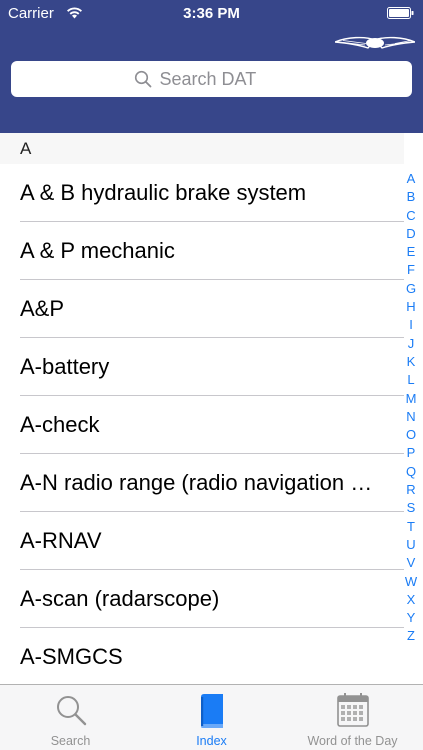 The height and width of the screenshot is (750, 423). I want to click on search-icon, so click(142, 79).